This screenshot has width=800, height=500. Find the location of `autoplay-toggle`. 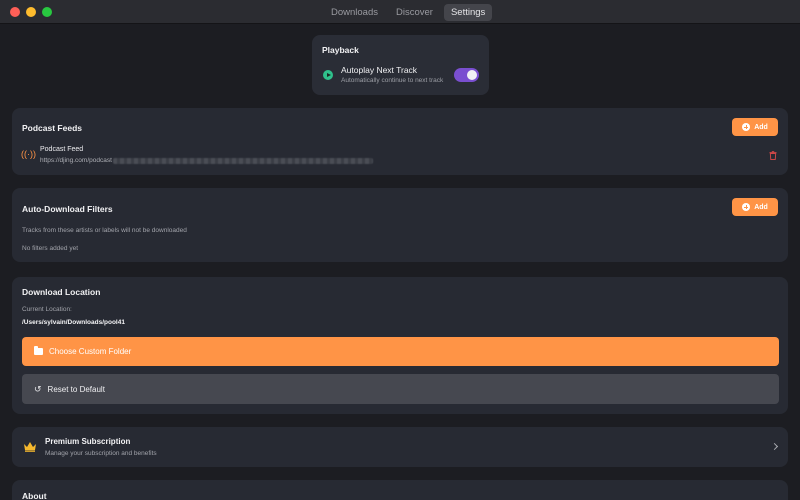

autoplay-toggle is located at coordinates (466, 75).